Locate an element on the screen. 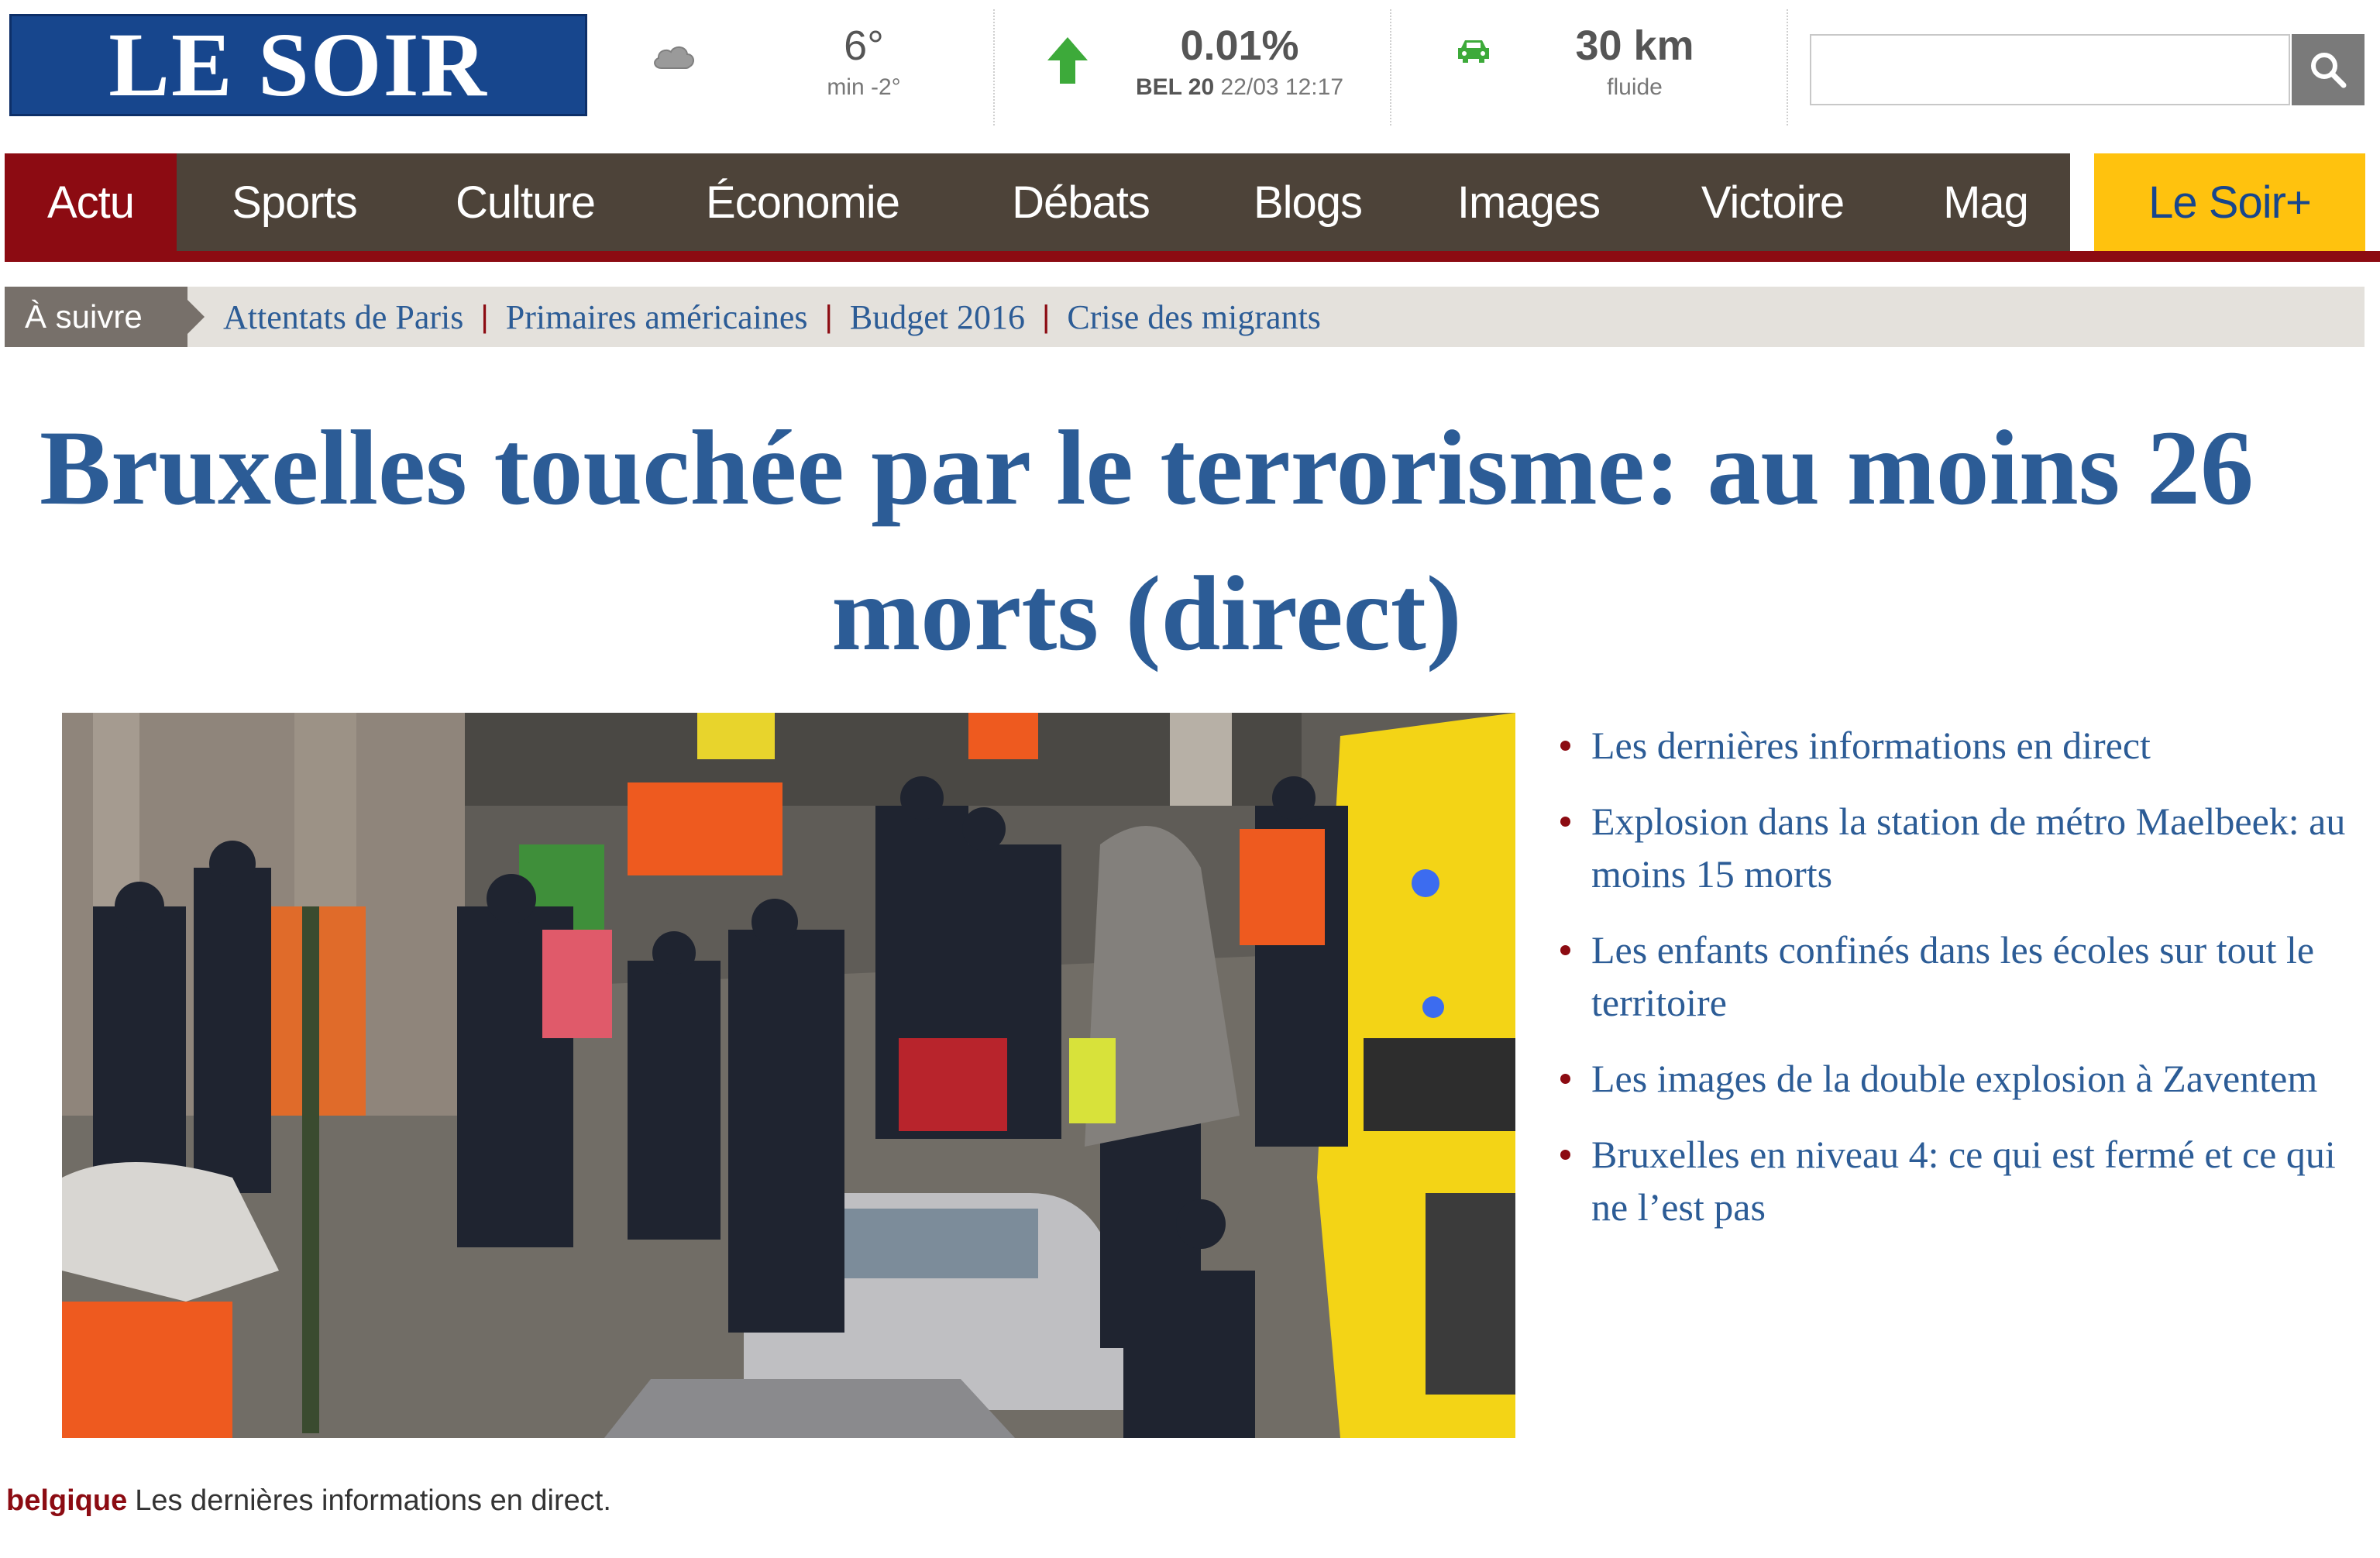  search-button is located at coordinates (2329, 69).